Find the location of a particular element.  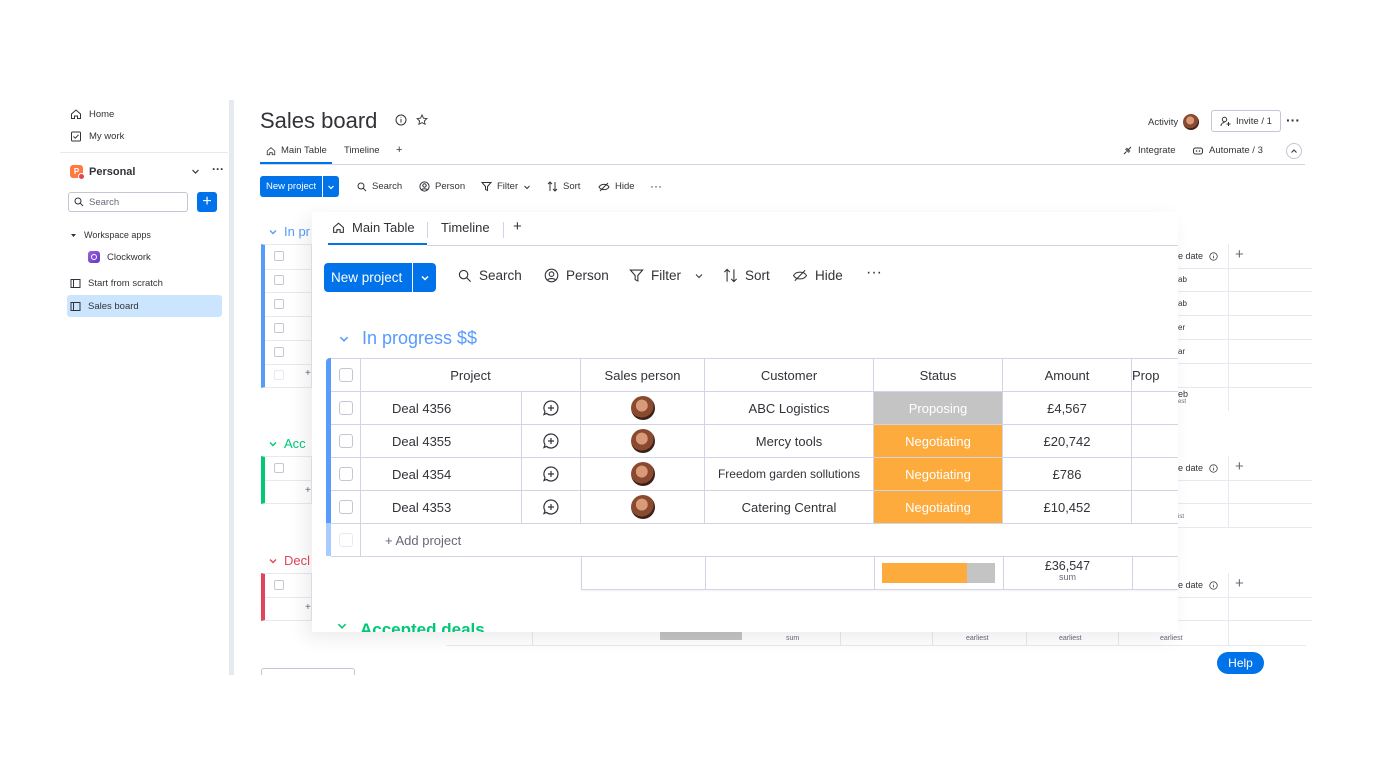

bg-filter-button: Filter is located at coordinates (506, 186).